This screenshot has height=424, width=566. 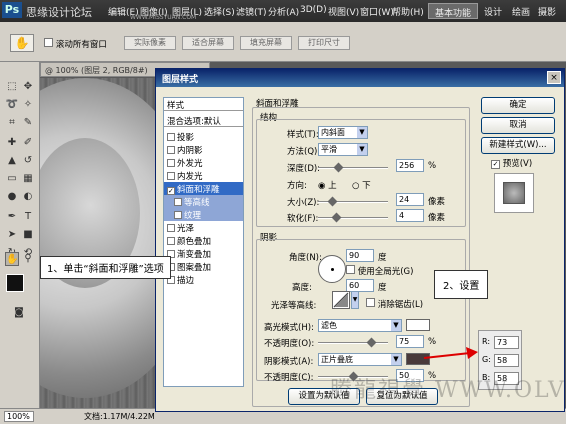 I want to click on menu-3d: 3D(D), so click(x=313, y=10).